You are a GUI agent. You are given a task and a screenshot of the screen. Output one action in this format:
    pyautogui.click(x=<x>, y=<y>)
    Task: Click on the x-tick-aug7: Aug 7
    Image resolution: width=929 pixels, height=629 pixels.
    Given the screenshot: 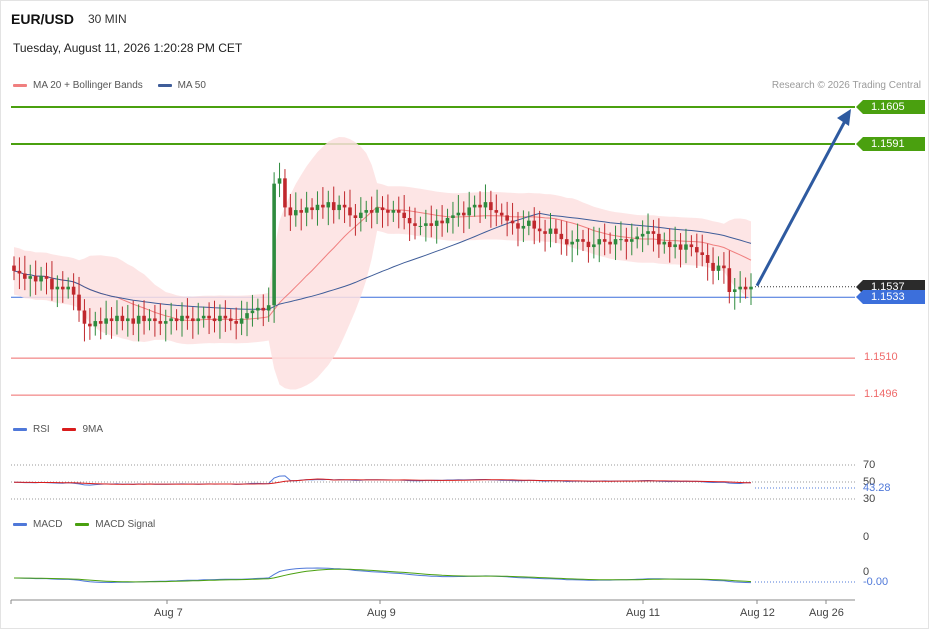 What is the action you would take?
    pyautogui.click(x=168, y=613)
    